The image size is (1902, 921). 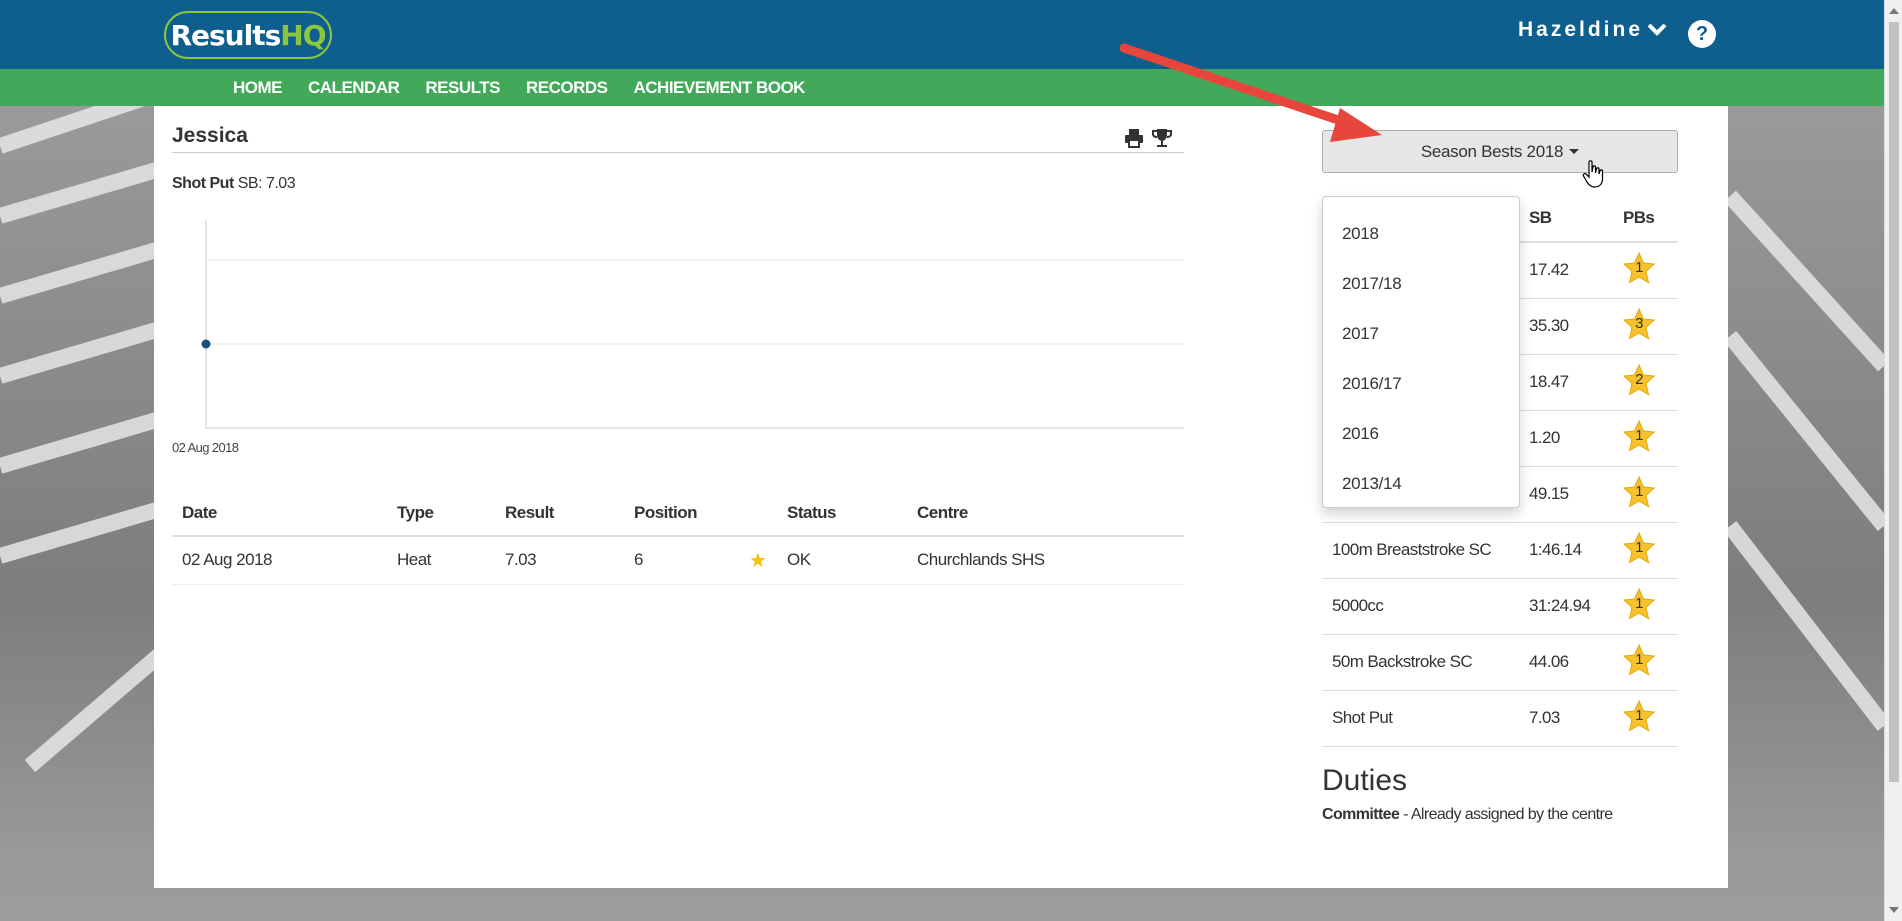 I want to click on page-scrollbar, so click(x=1893, y=460).